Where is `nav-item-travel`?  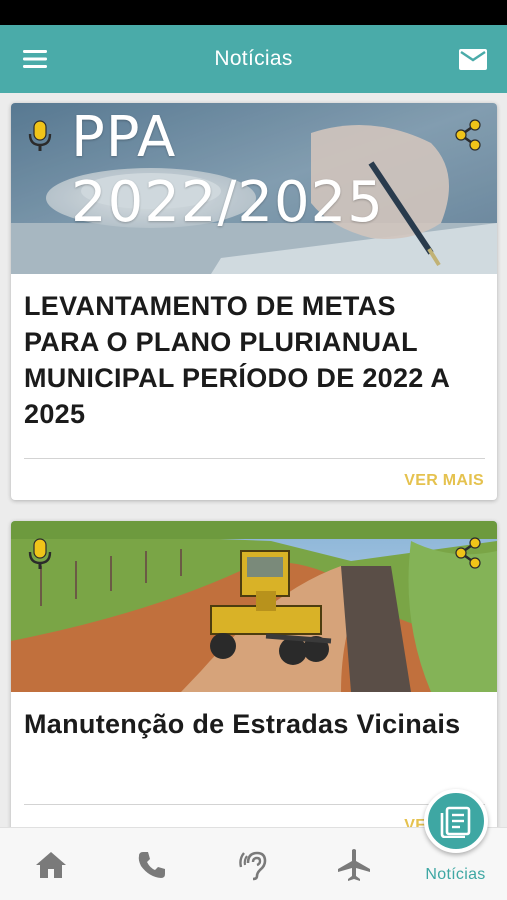
nav-item-travel is located at coordinates (353, 864).